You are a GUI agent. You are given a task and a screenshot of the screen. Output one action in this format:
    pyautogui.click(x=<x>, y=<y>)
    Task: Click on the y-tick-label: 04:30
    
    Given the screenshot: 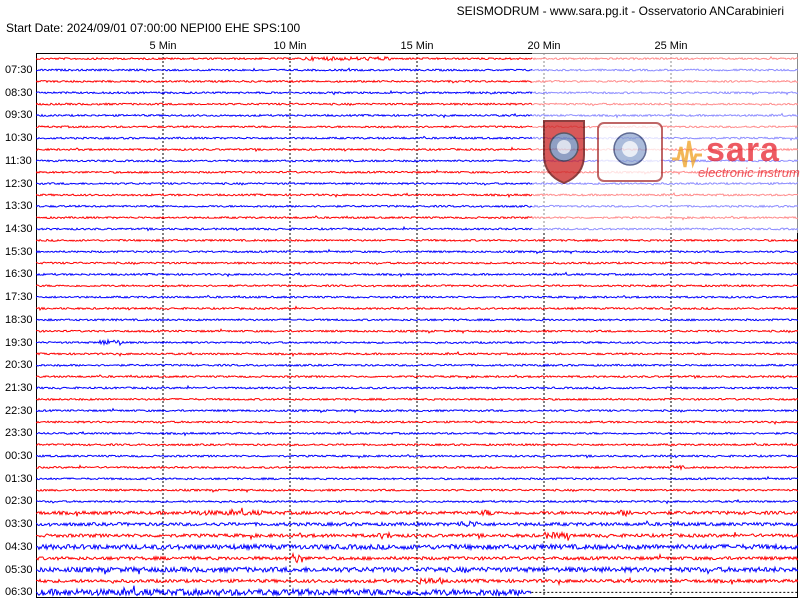 What is the action you would take?
    pyautogui.click(x=19, y=546)
    